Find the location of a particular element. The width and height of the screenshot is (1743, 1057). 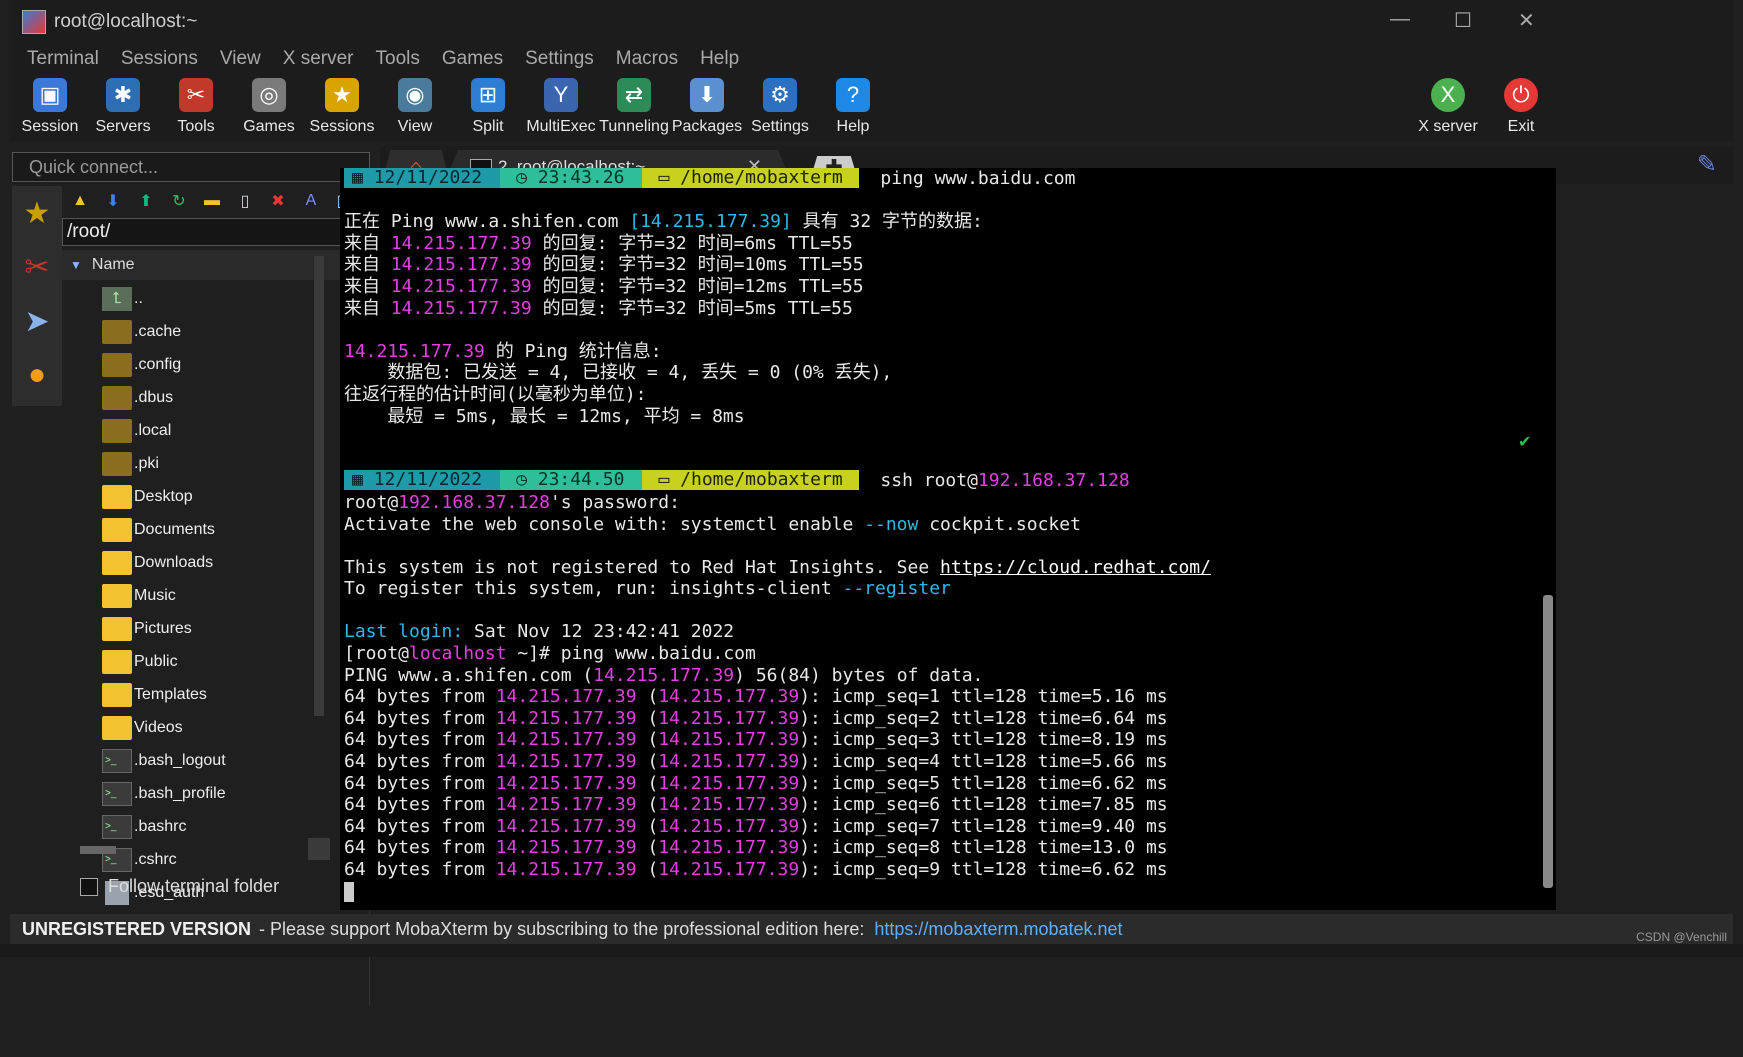

minimize-button: — is located at coordinates (1400, 19).